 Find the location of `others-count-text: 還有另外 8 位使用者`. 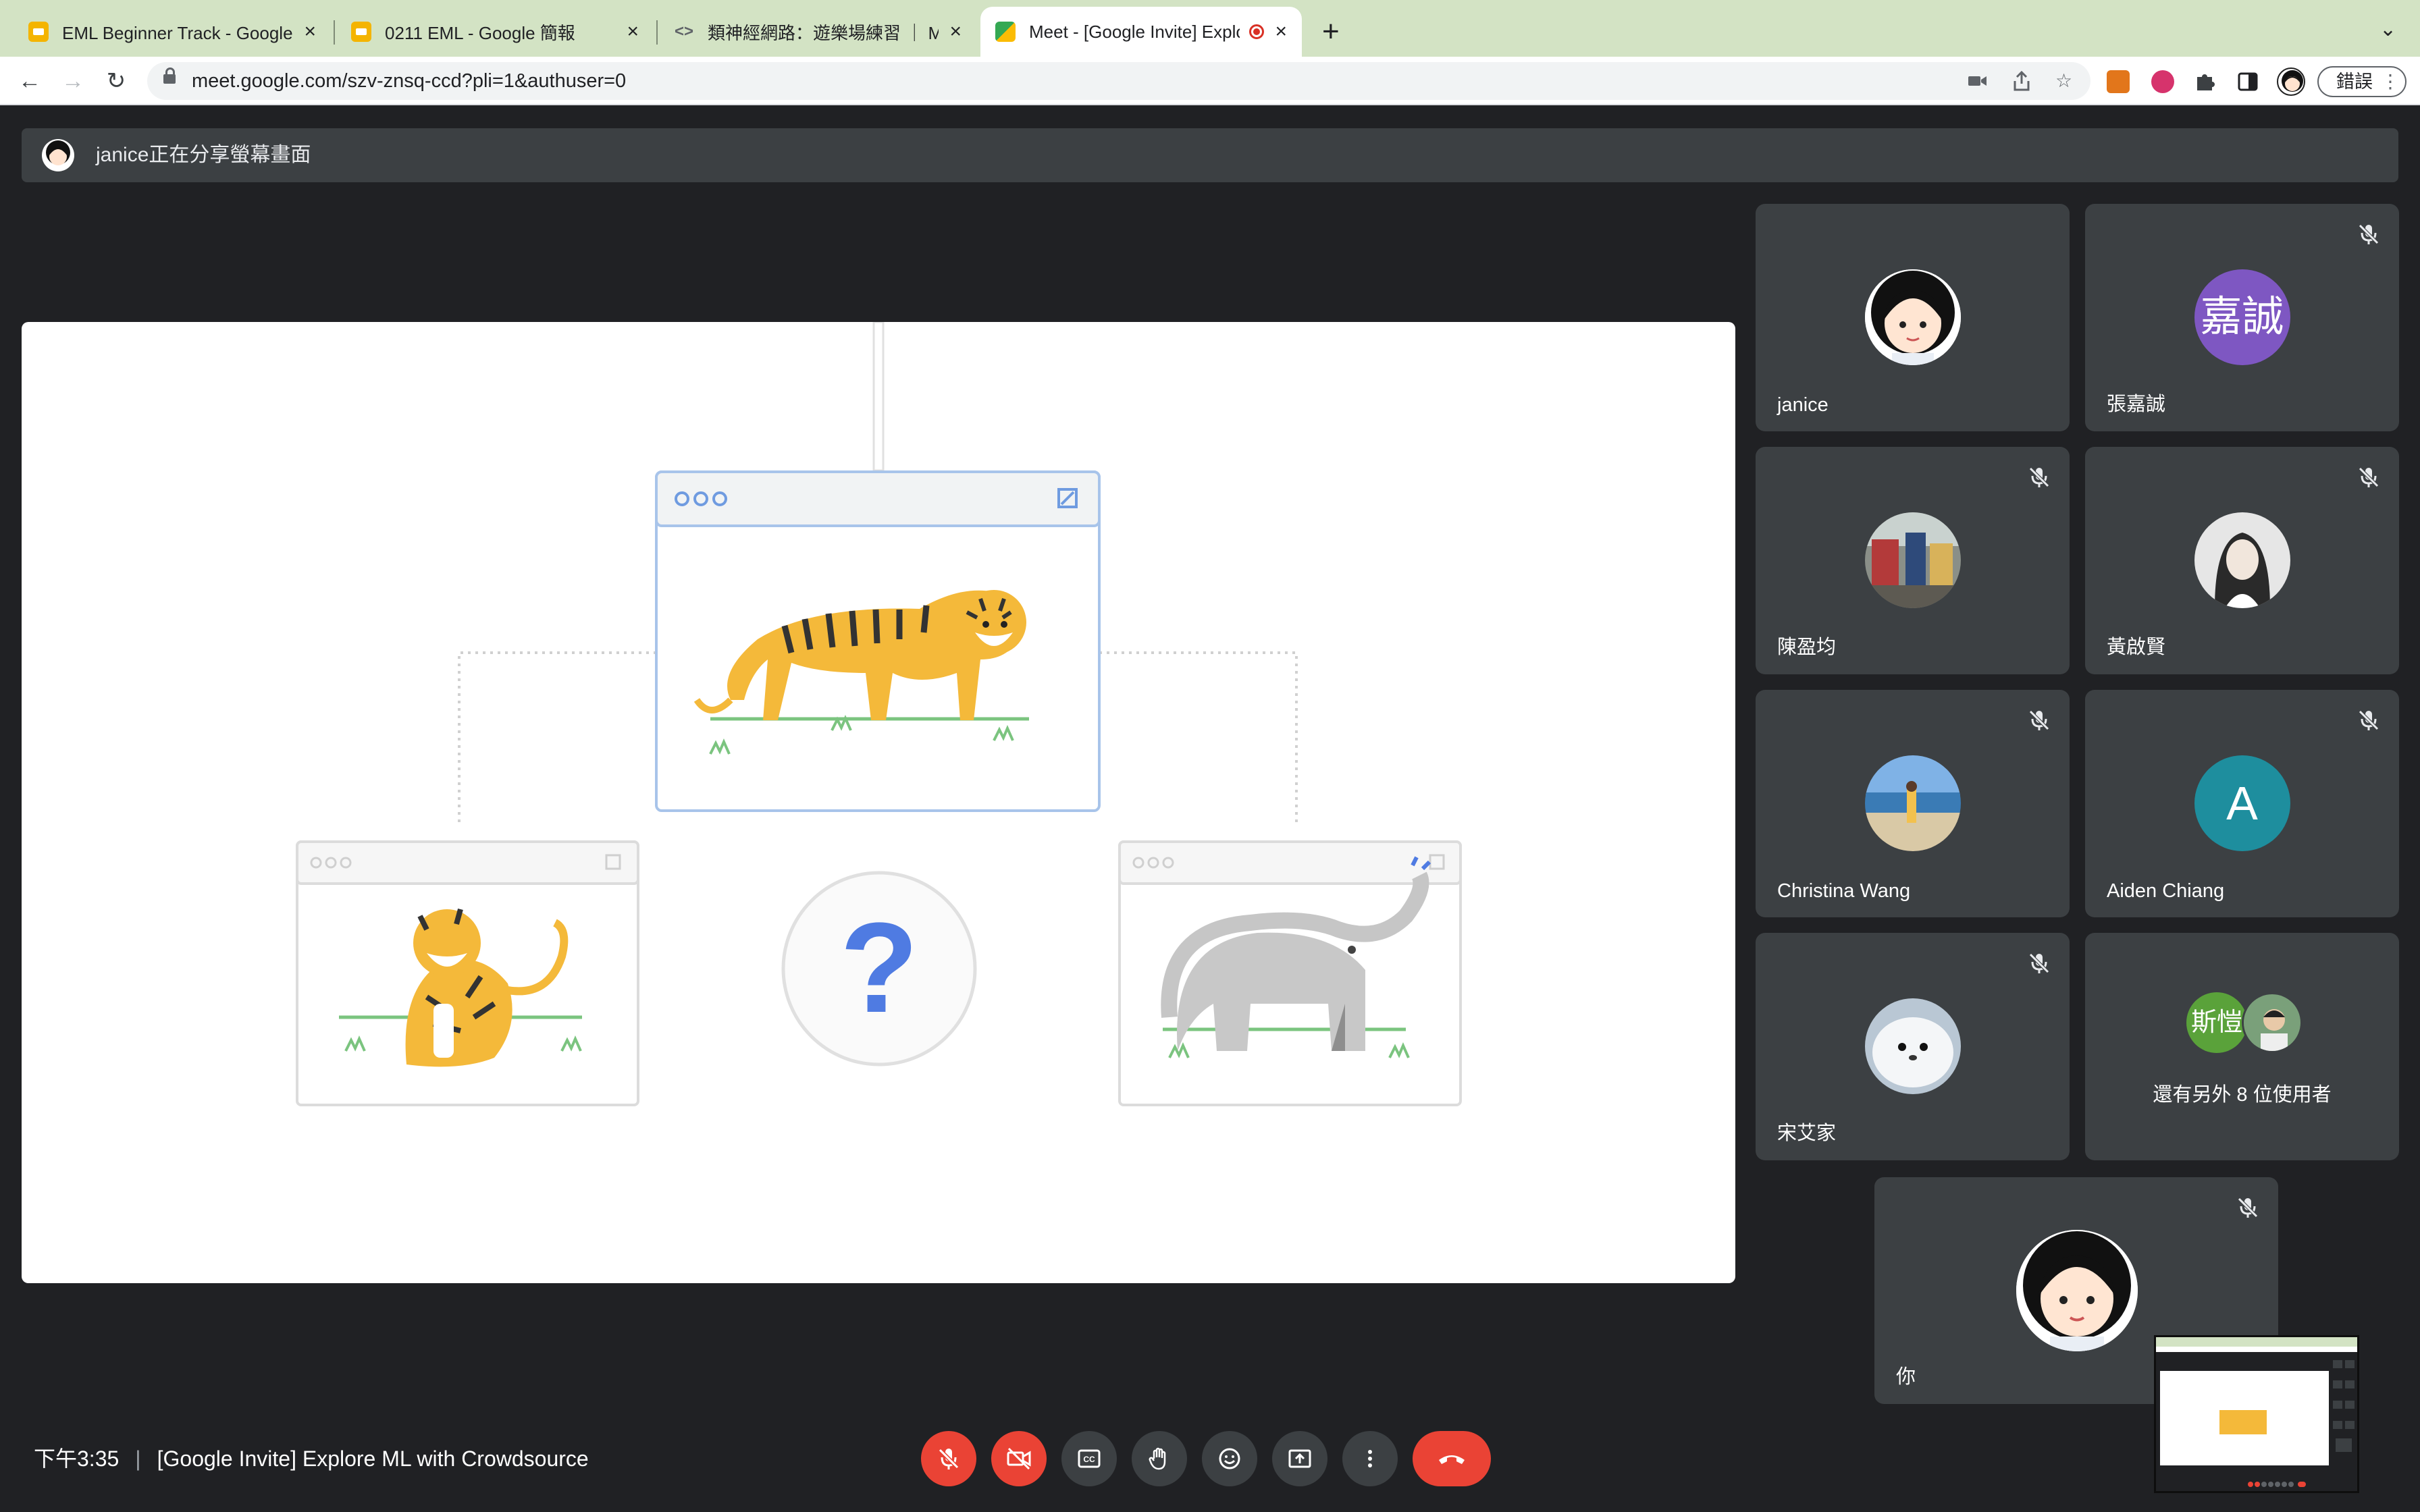

others-count-text: 還有另外 8 位使用者 is located at coordinates (2242, 1095).